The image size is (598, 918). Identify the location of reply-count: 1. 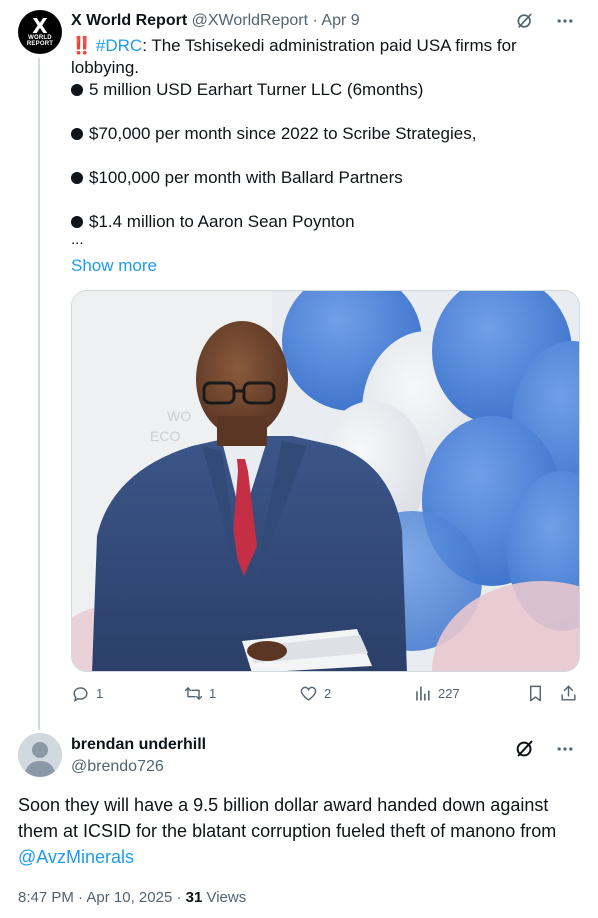
(100, 693).